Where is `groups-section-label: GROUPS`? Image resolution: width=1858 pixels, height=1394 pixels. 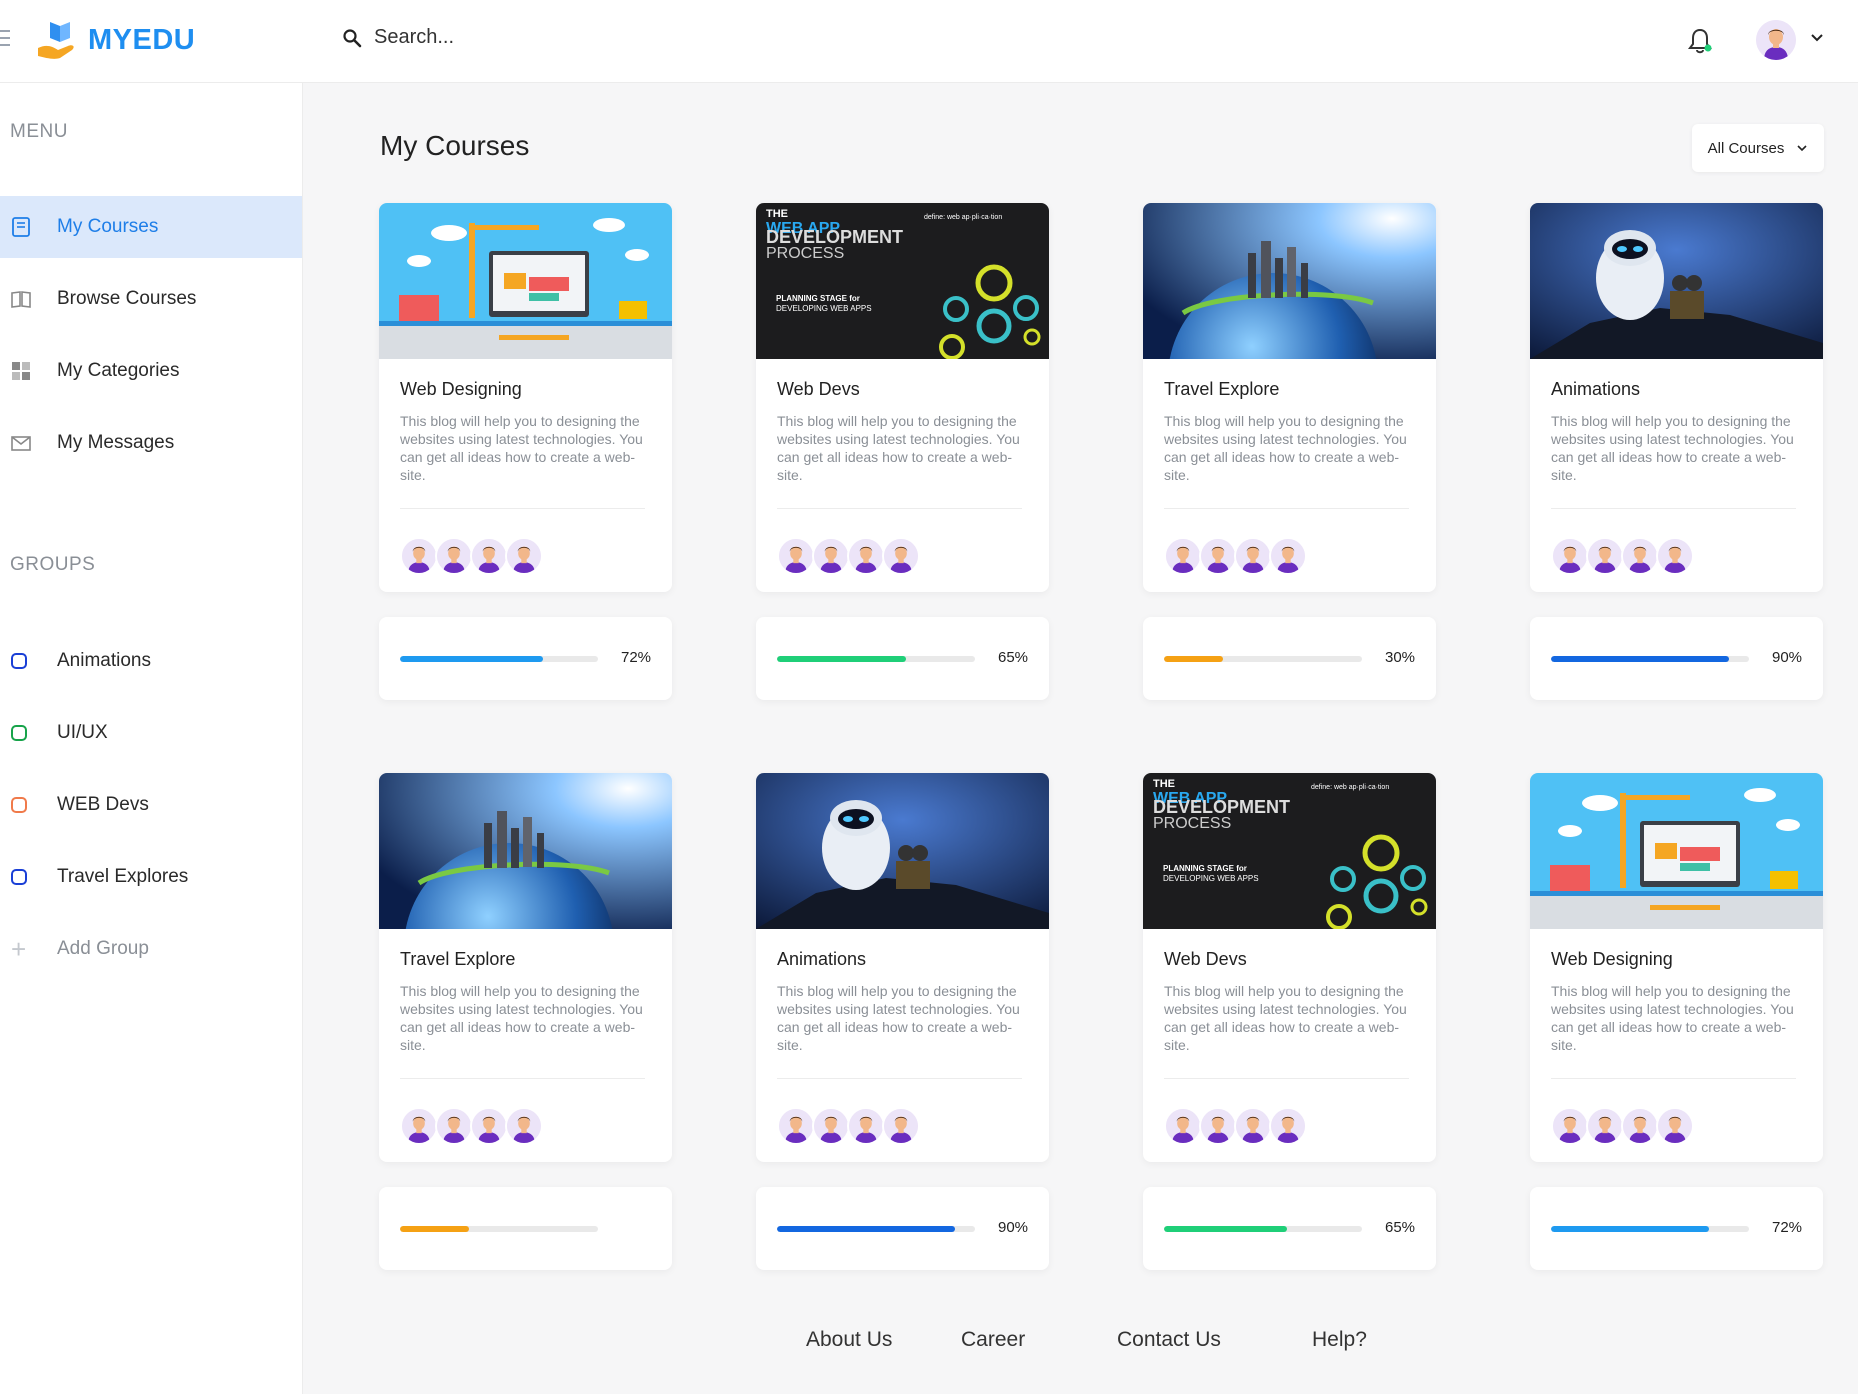 groups-section-label: GROUPS is located at coordinates (53, 564).